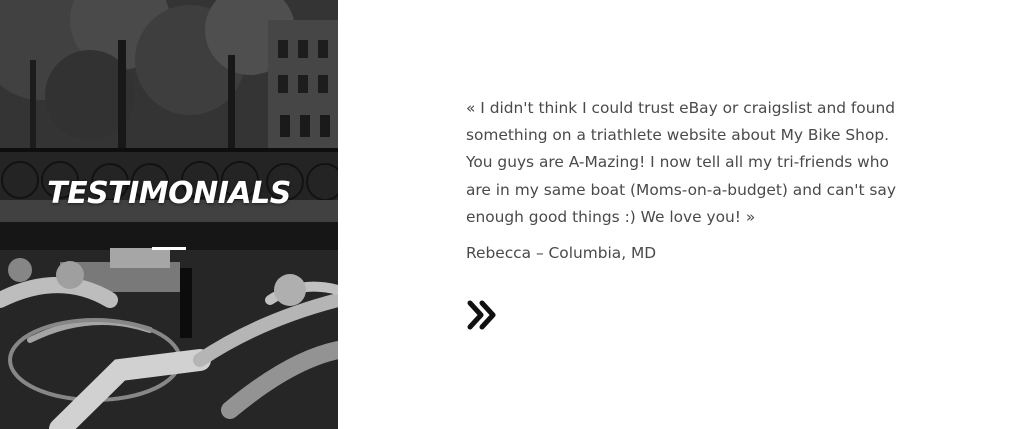 The height and width of the screenshot is (429, 1014). Describe the element at coordinates (561, 253) in the screenshot. I see `testimonial-author: Rebecca – Columbia, MD` at that location.